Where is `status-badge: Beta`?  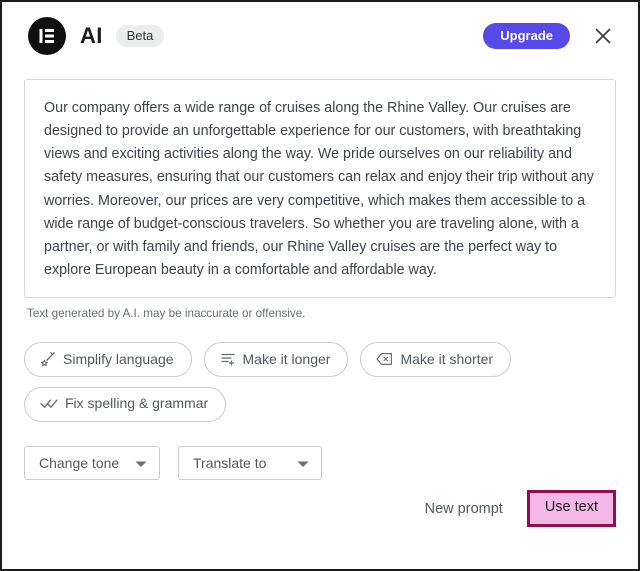
status-badge: Beta is located at coordinates (140, 36).